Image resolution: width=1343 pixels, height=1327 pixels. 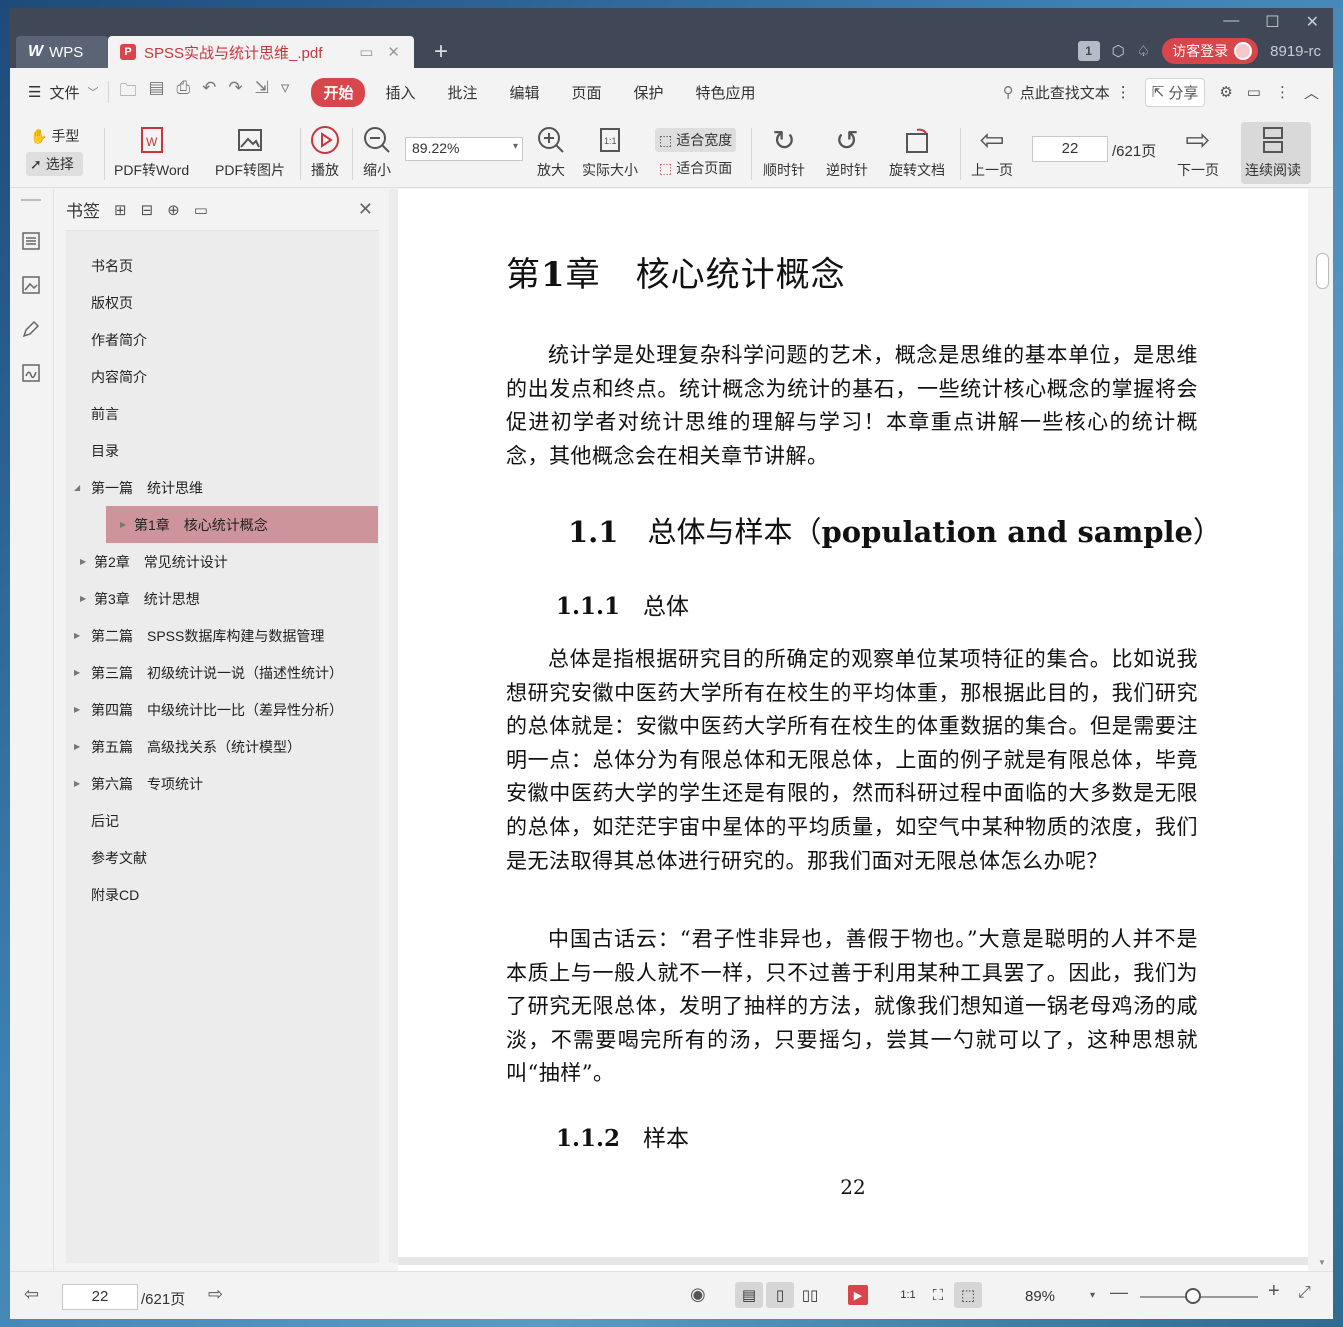 What do you see at coordinates (222, 857) in the screenshot?
I see `bookmark-item: 参考文献` at bounding box center [222, 857].